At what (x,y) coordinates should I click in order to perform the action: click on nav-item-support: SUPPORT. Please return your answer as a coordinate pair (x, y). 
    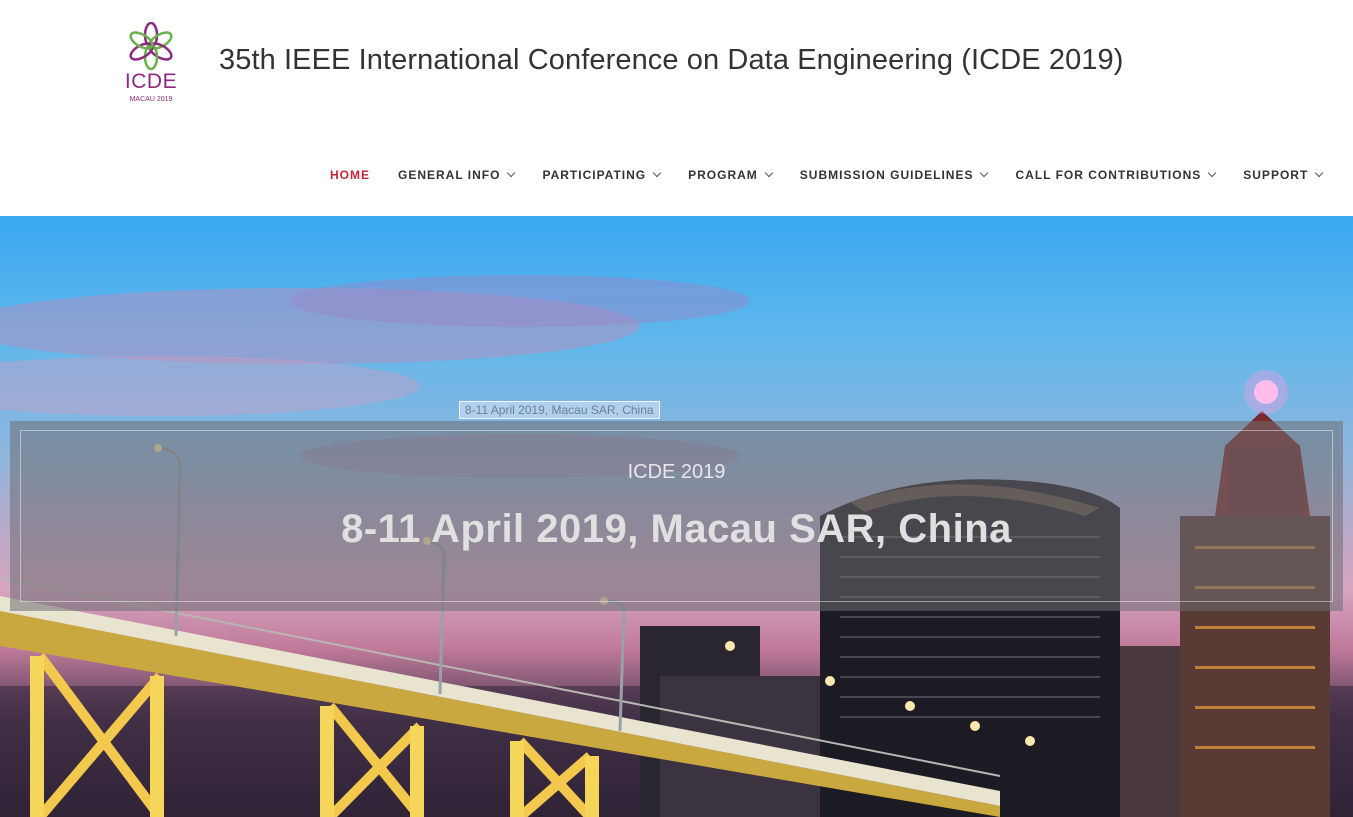
    Looking at the image, I should click on (1283, 175).